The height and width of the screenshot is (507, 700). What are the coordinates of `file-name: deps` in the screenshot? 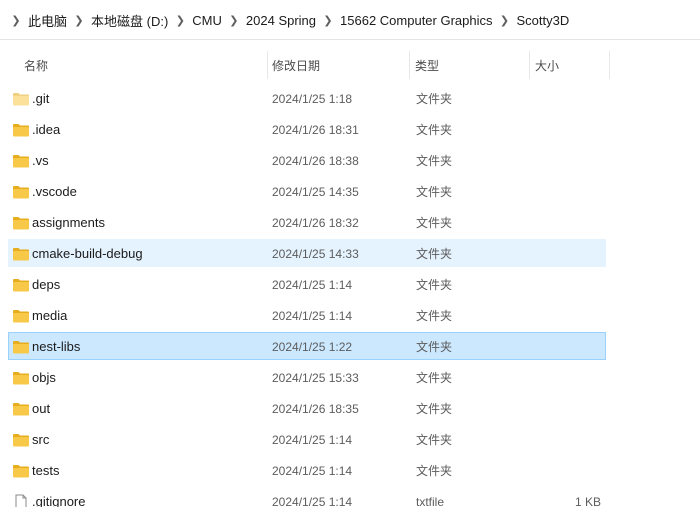 It's located at (46, 284).